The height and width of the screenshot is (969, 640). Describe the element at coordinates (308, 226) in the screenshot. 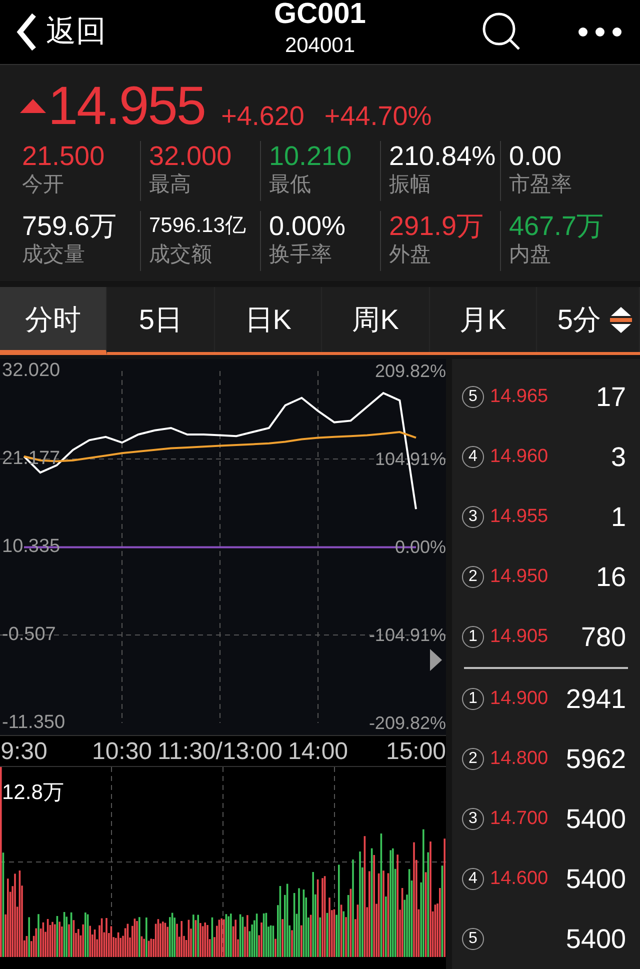

I see `stat-value: 0.00%` at that location.